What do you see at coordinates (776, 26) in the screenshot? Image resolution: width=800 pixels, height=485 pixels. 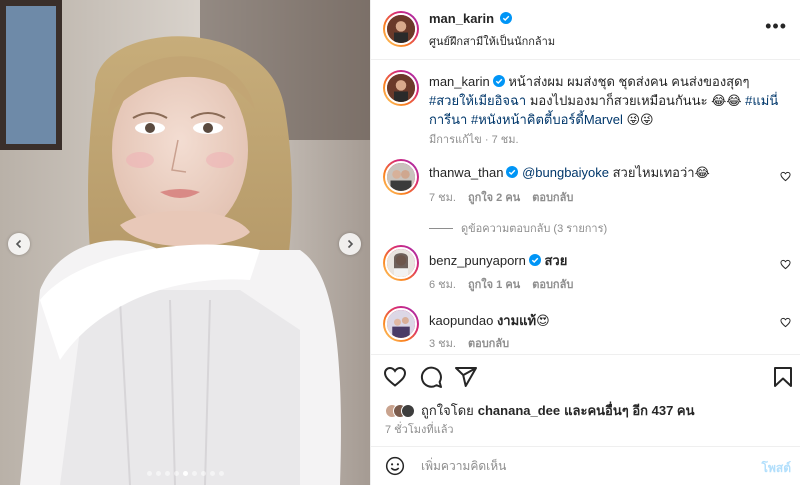 I see `more-options-icon: •••` at bounding box center [776, 26].